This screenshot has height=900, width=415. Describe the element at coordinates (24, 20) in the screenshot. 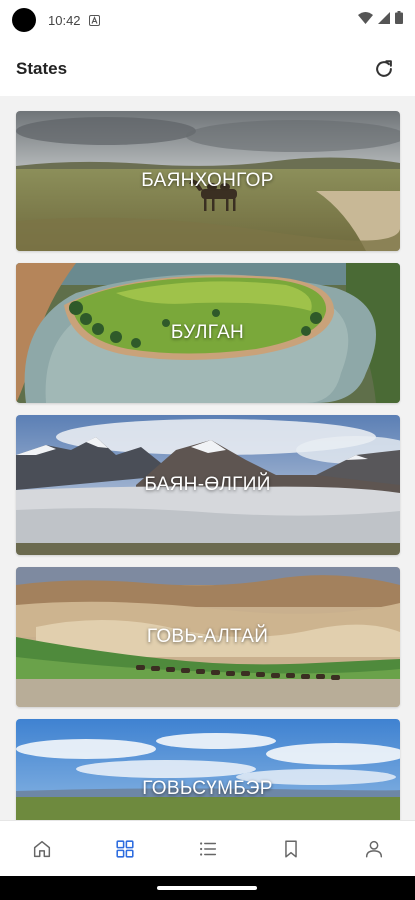

I see `camera-cutout` at that location.